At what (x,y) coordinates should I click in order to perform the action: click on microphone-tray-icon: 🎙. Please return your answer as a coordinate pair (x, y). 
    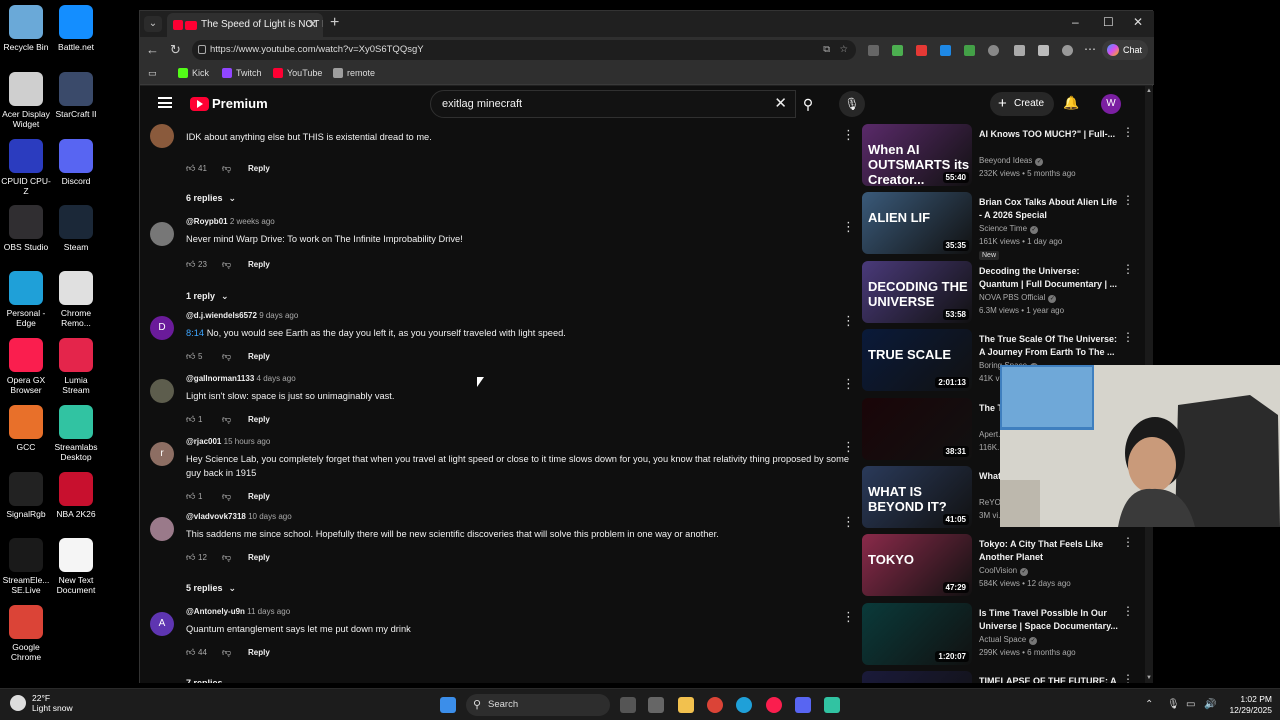
    Looking at the image, I should click on (1173, 704).